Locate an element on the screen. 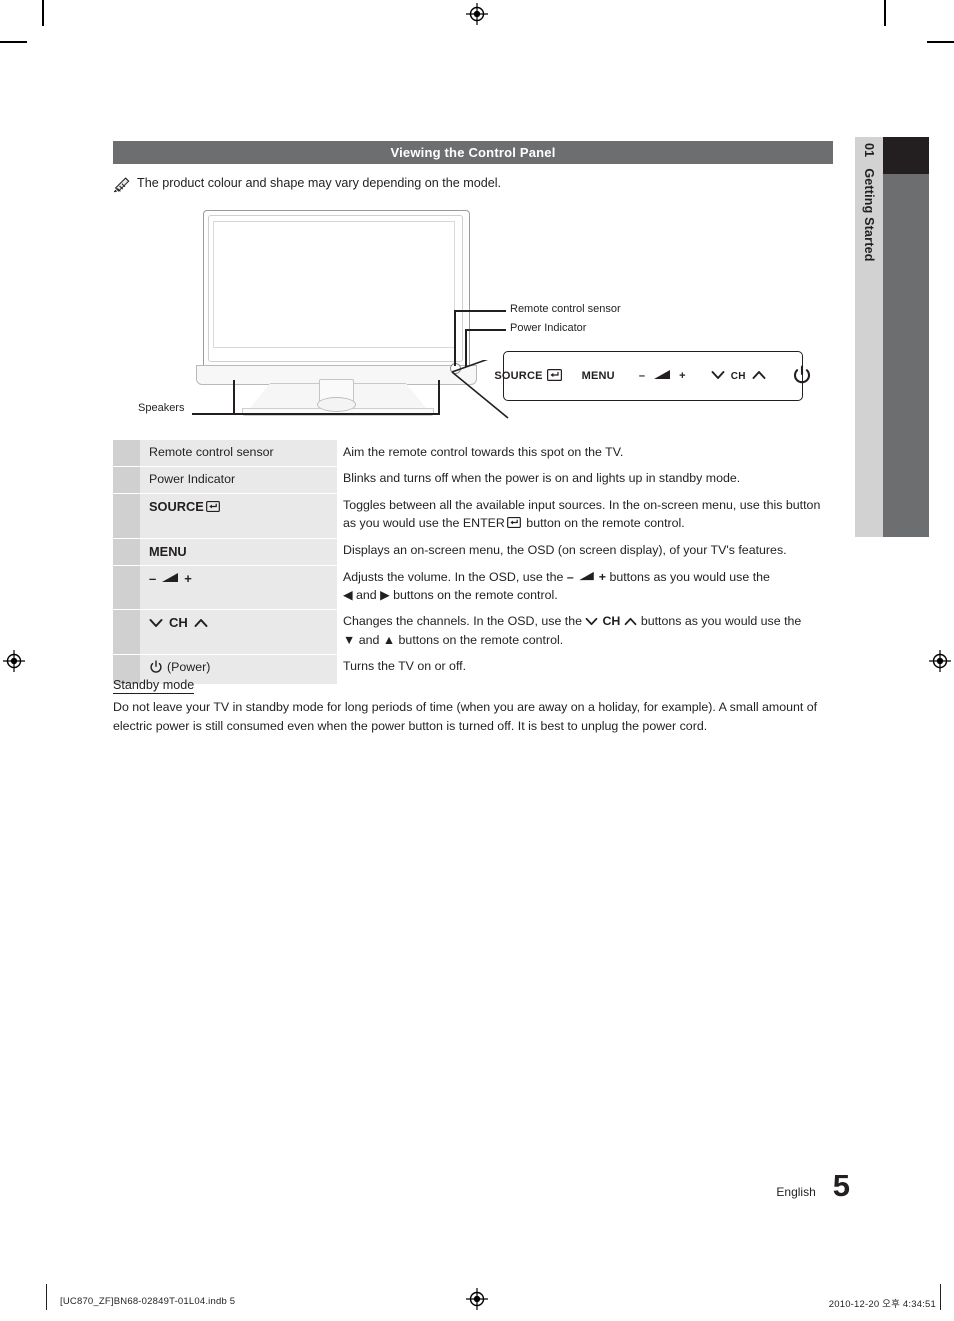  crop-mark-top-left-vertical is located at coordinates (43, 13).